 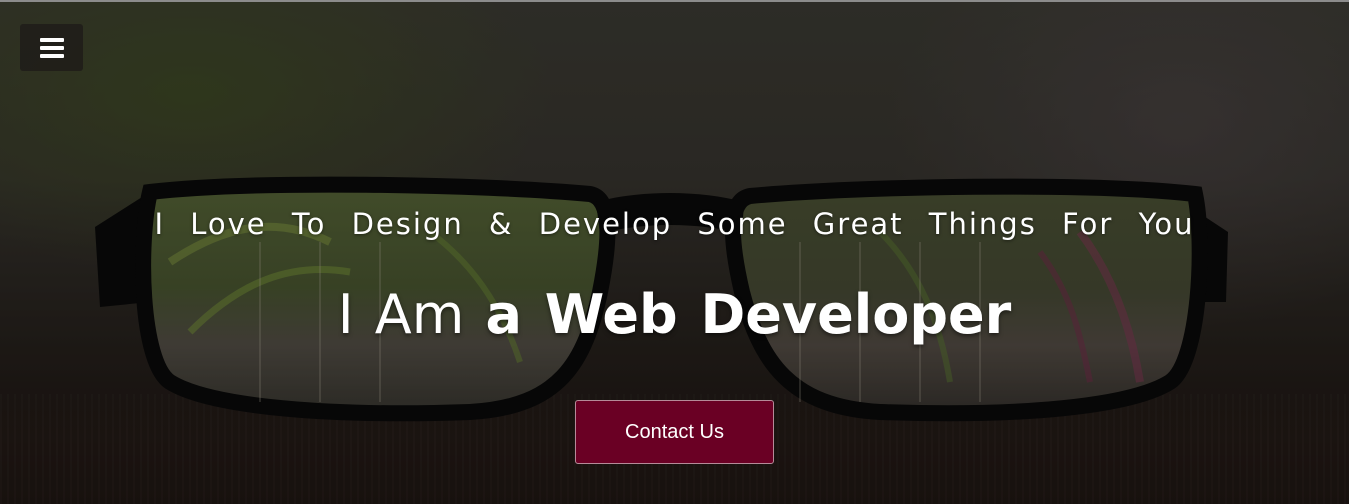 I want to click on hamburger-menu-icon, so click(x=51, y=47).